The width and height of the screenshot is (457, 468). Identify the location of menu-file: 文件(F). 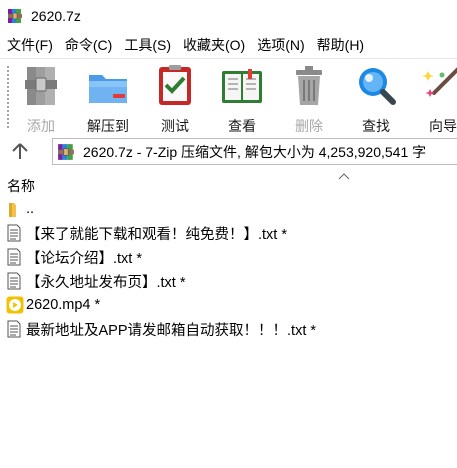
(29, 45).